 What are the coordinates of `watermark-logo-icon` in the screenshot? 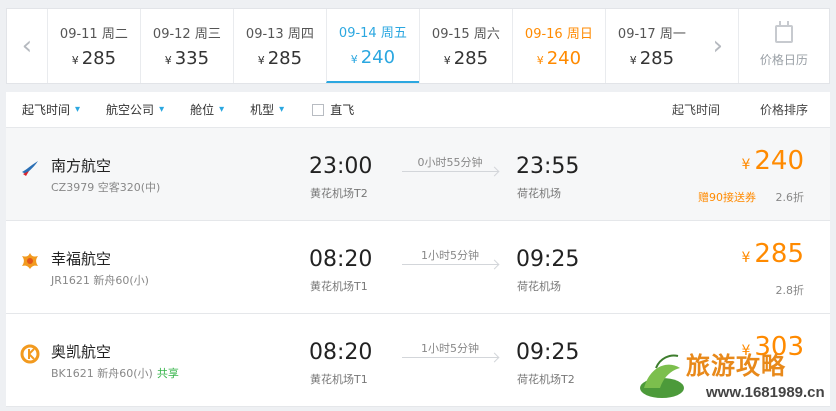 It's located at (662, 376).